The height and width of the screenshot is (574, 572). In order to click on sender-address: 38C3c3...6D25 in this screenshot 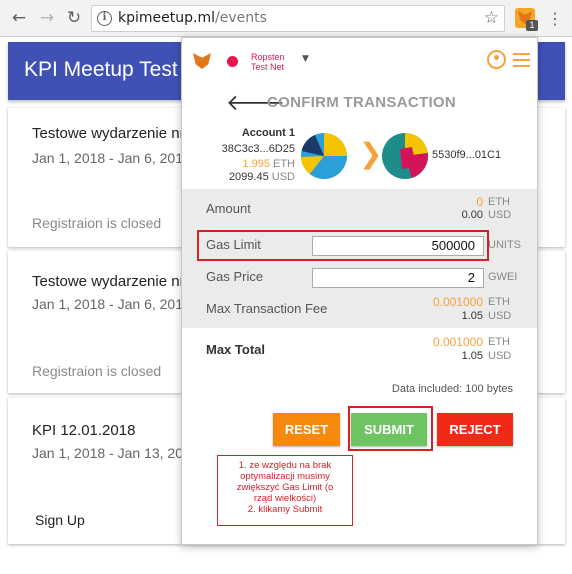, I will do `click(258, 149)`.